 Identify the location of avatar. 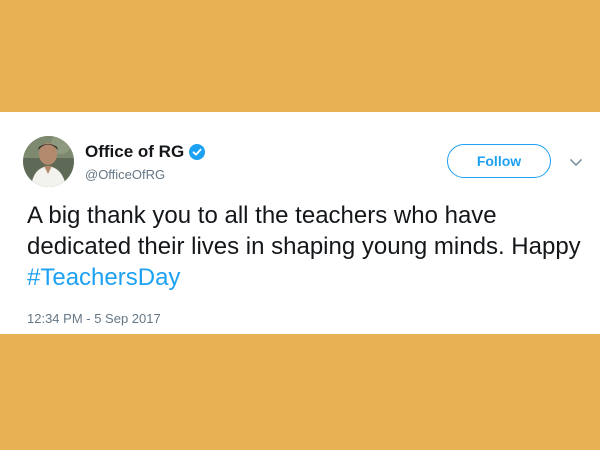
(48, 161).